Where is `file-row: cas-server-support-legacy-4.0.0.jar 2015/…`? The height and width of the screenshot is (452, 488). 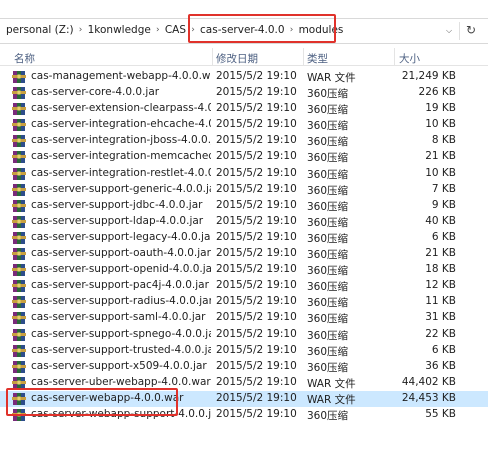
file-row: cas-server-support-legacy-4.0.0.jar 2015/… is located at coordinates (244, 238).